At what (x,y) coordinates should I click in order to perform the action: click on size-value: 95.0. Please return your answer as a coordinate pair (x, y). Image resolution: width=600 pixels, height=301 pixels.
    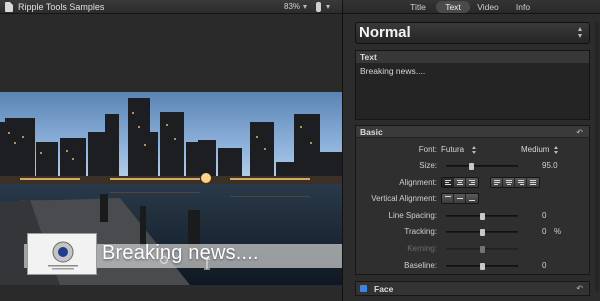
    Looking at the image, I should click on (550, 165).